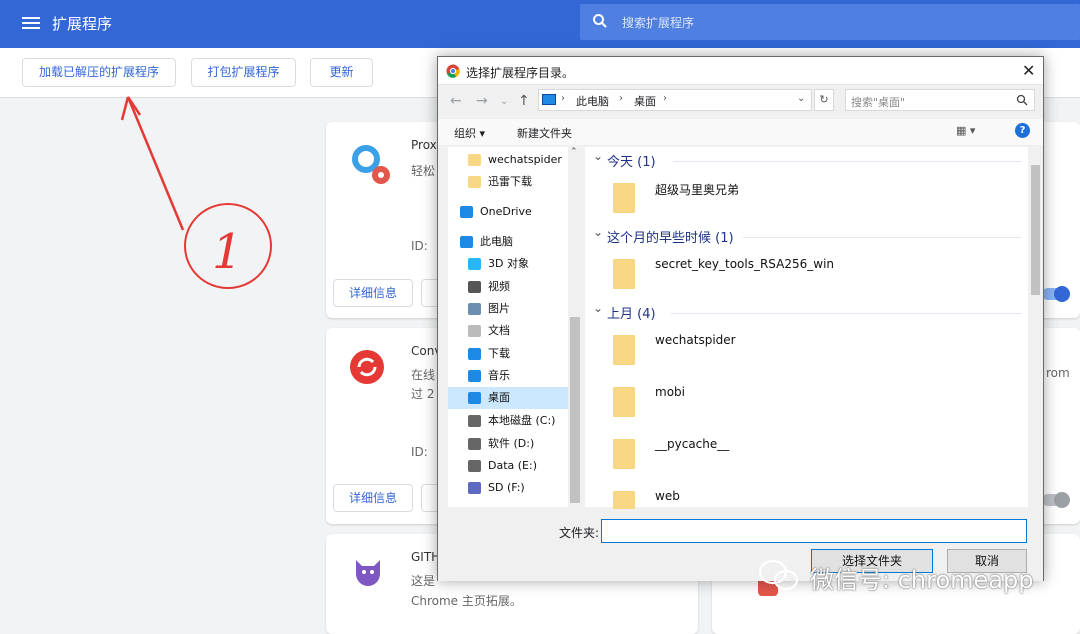 This screenshot has height=634, width=1080. Describe the element at coordinates (740, 132) in the screenshot. I see `command-bar: 组织 ▾ 新建文件夹 ▦ ▾ ?` at that location.